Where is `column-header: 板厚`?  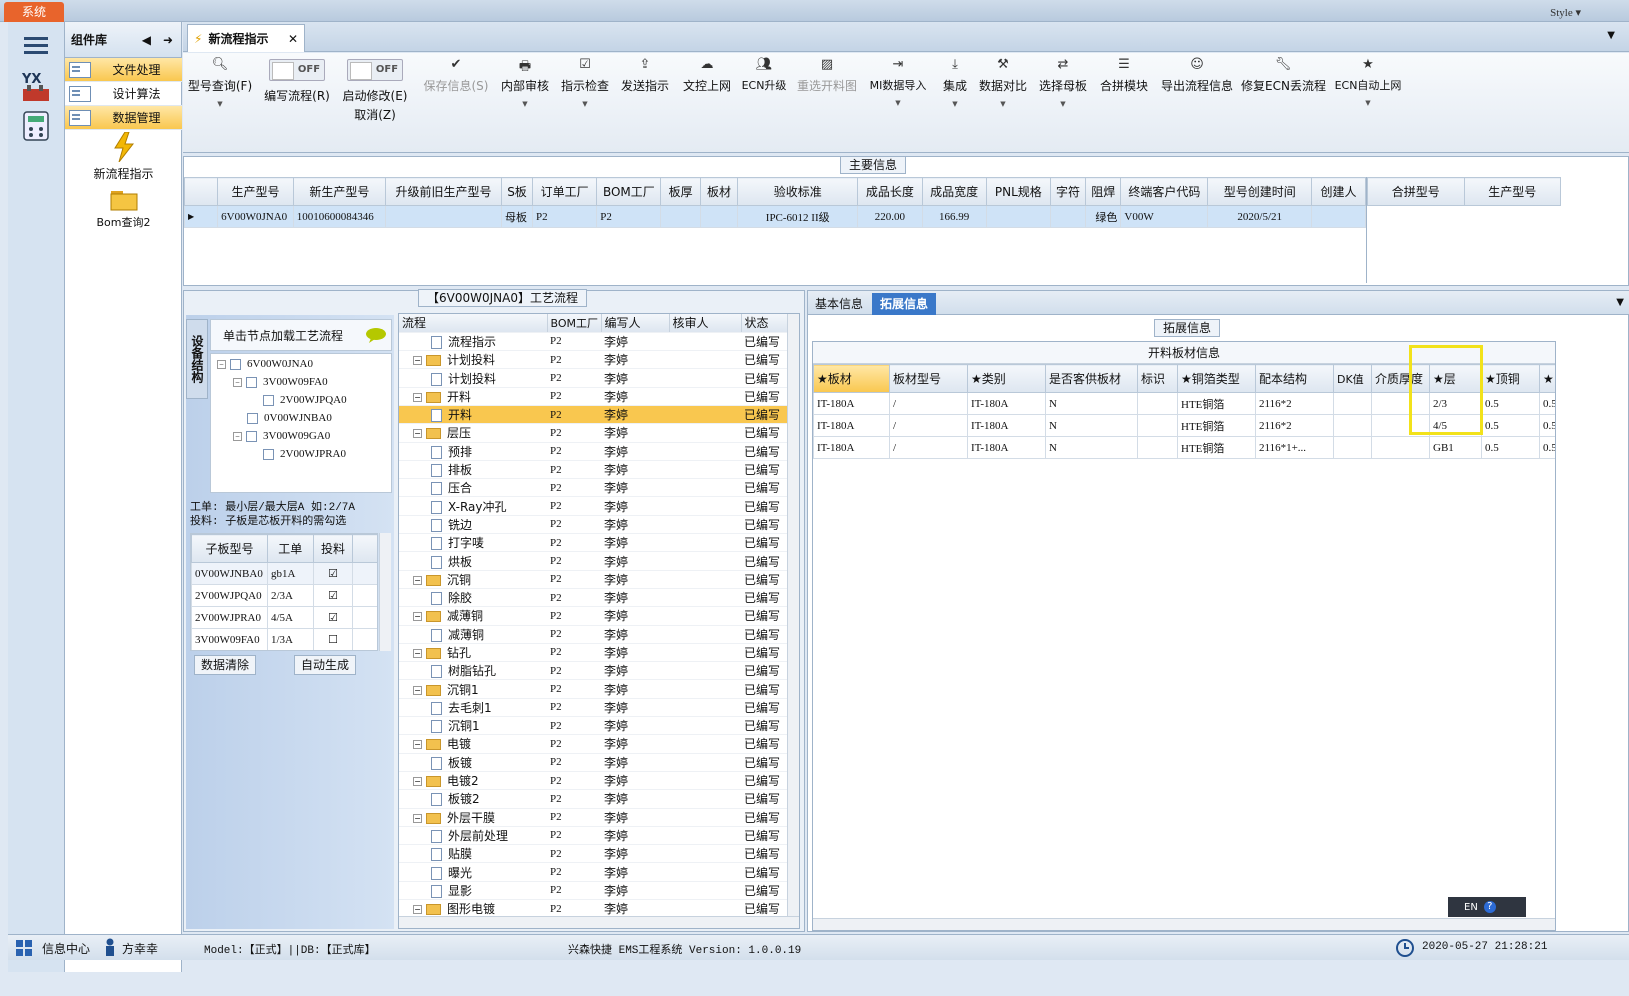
column-header: 板厚 is located at coordinates (680, 191).